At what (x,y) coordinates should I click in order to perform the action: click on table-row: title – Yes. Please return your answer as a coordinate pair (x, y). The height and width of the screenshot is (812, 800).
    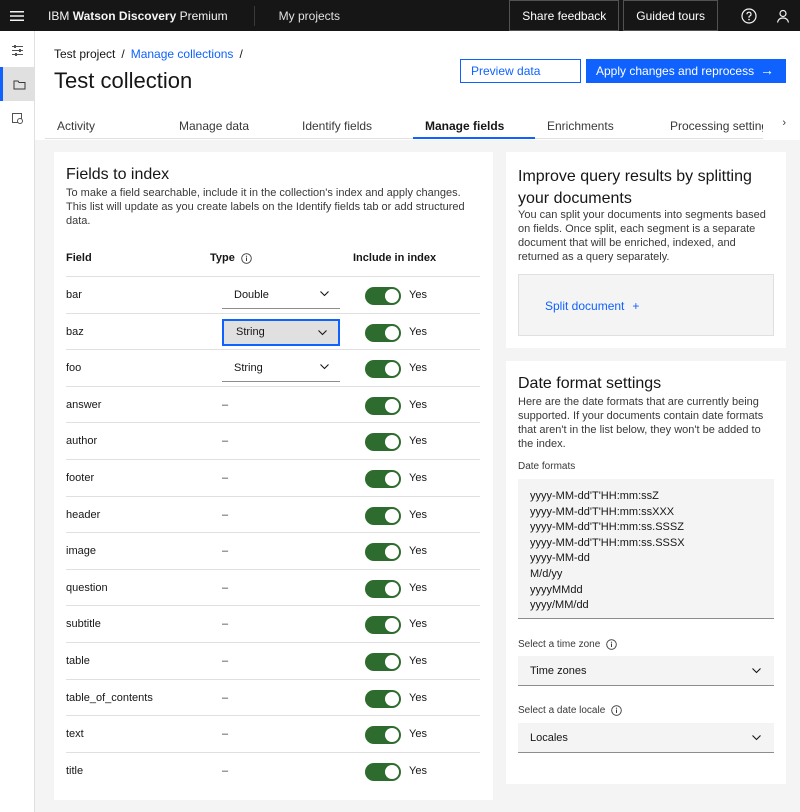
    Looking at the image, I should click on (273, 770).